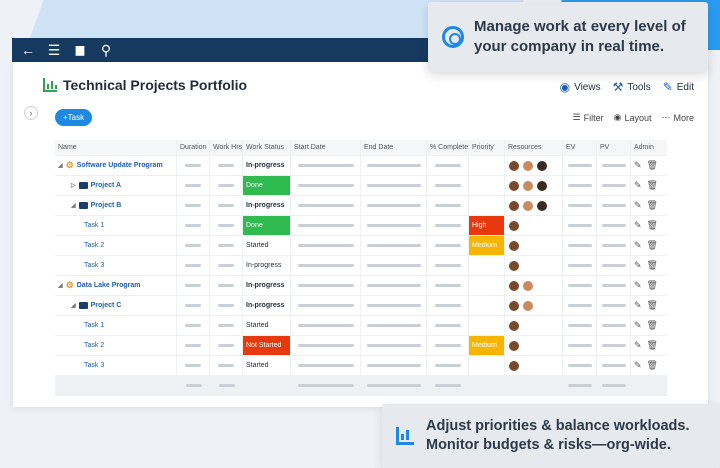 This screenshot has height=468, width=720. What do you see at coordinates (81, 345) in the screenshot?
I see `row-name: Task 2` at bounding box center [81, 345].